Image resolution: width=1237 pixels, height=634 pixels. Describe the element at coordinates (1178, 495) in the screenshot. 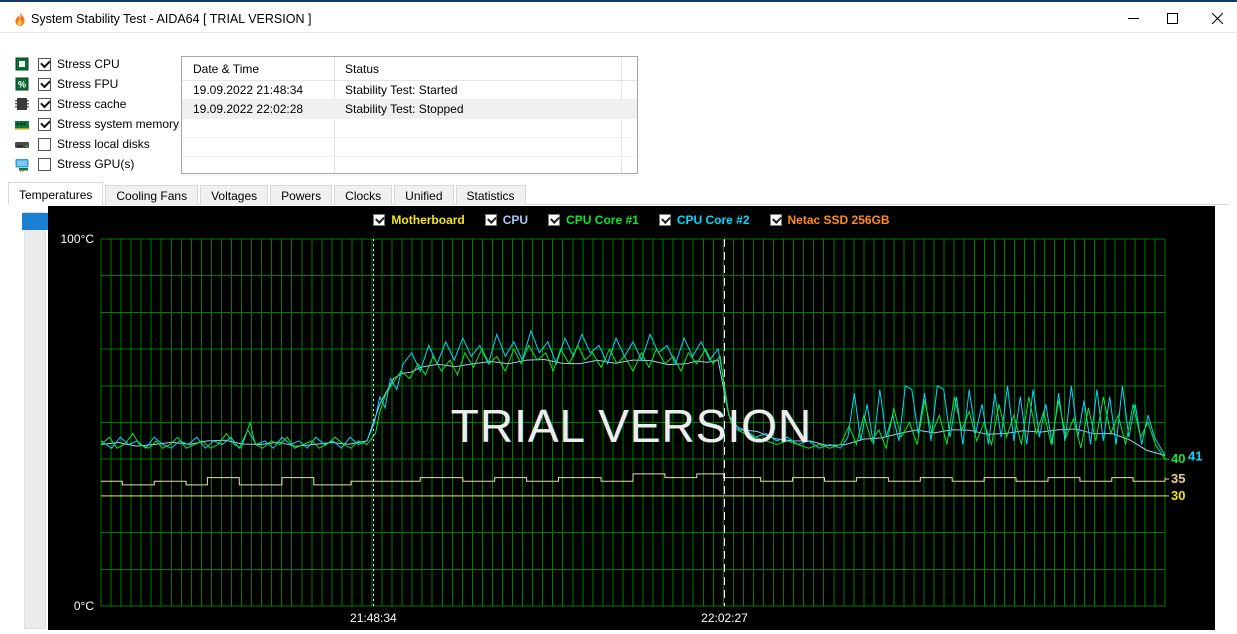

I see `current-value-30: 30` at that location.